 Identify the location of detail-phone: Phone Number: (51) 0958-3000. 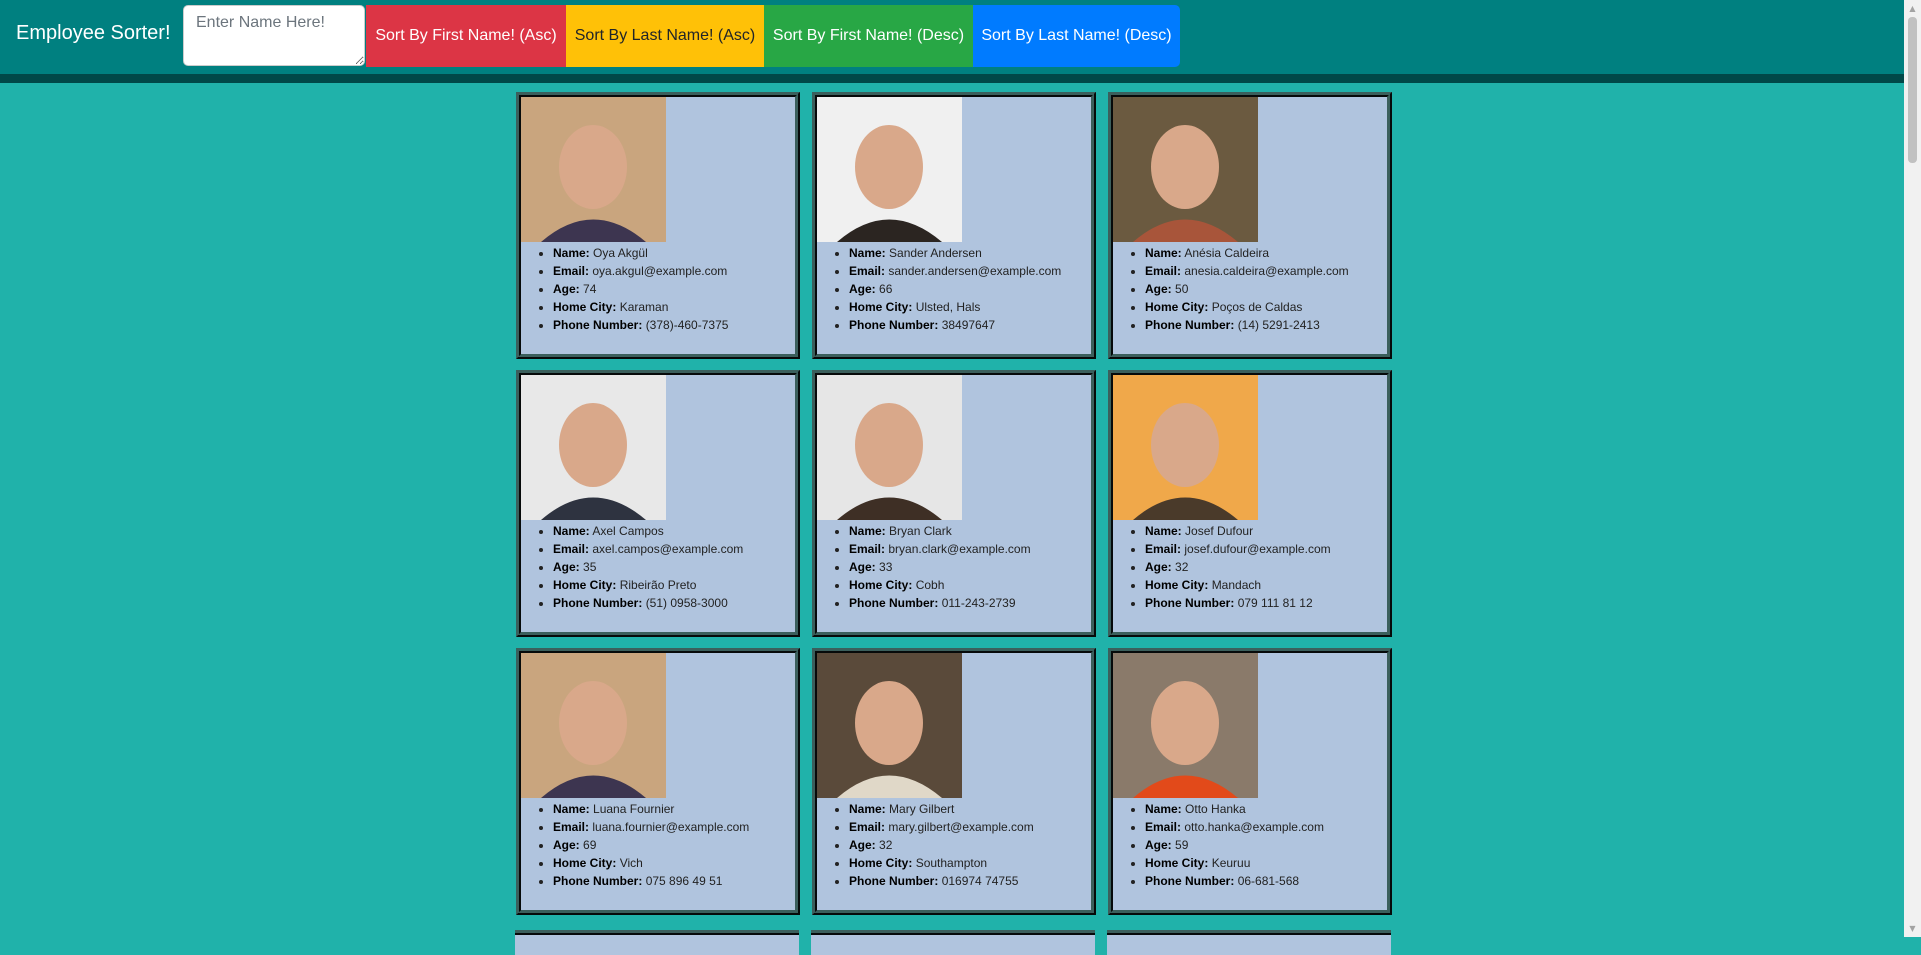
(674, 603).